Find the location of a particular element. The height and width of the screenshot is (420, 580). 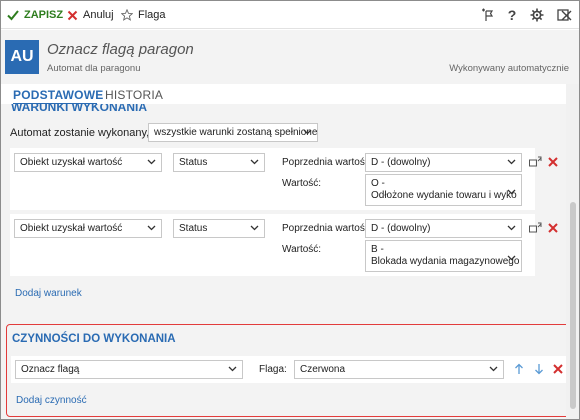

tab-podstawowe: PODSTAWOWE is located at coordinates (58, 95).